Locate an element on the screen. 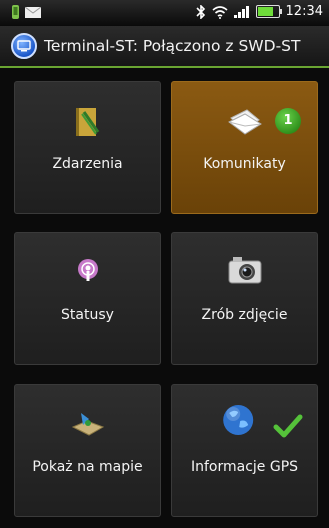 The height and width of the screenshot is (528, 329). camera-icon is located at coordinates (244, 270).